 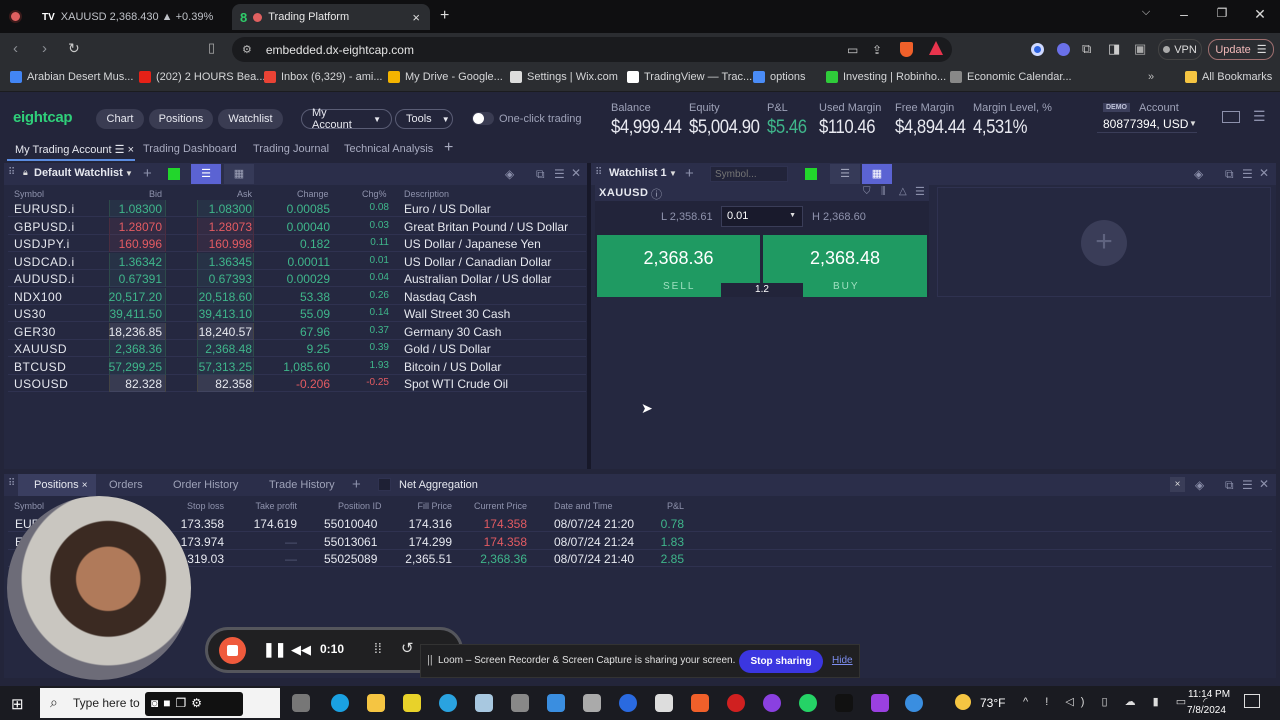 I want to click on bookmark-item: options, so click(x=779, y=77).